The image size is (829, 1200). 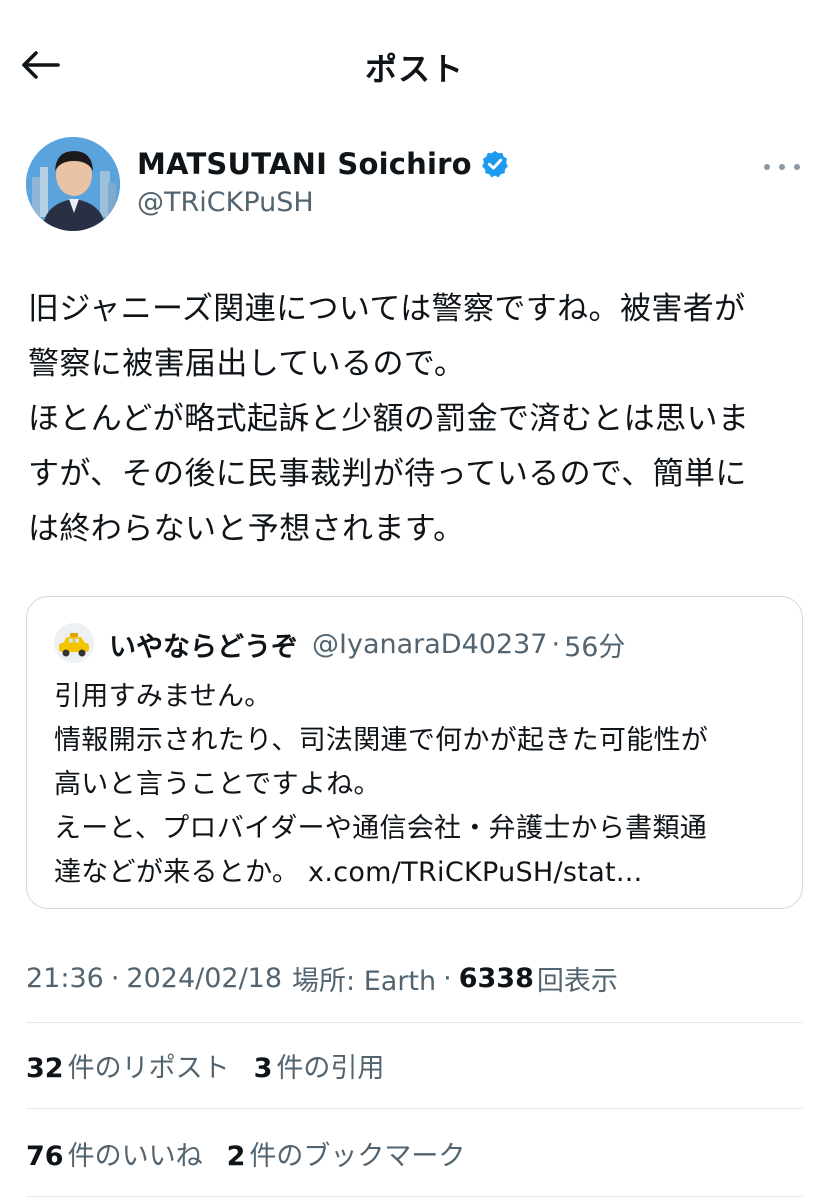 I want to click on author-name: MATSUTANI Soichiro, so click(x=323, y=164).